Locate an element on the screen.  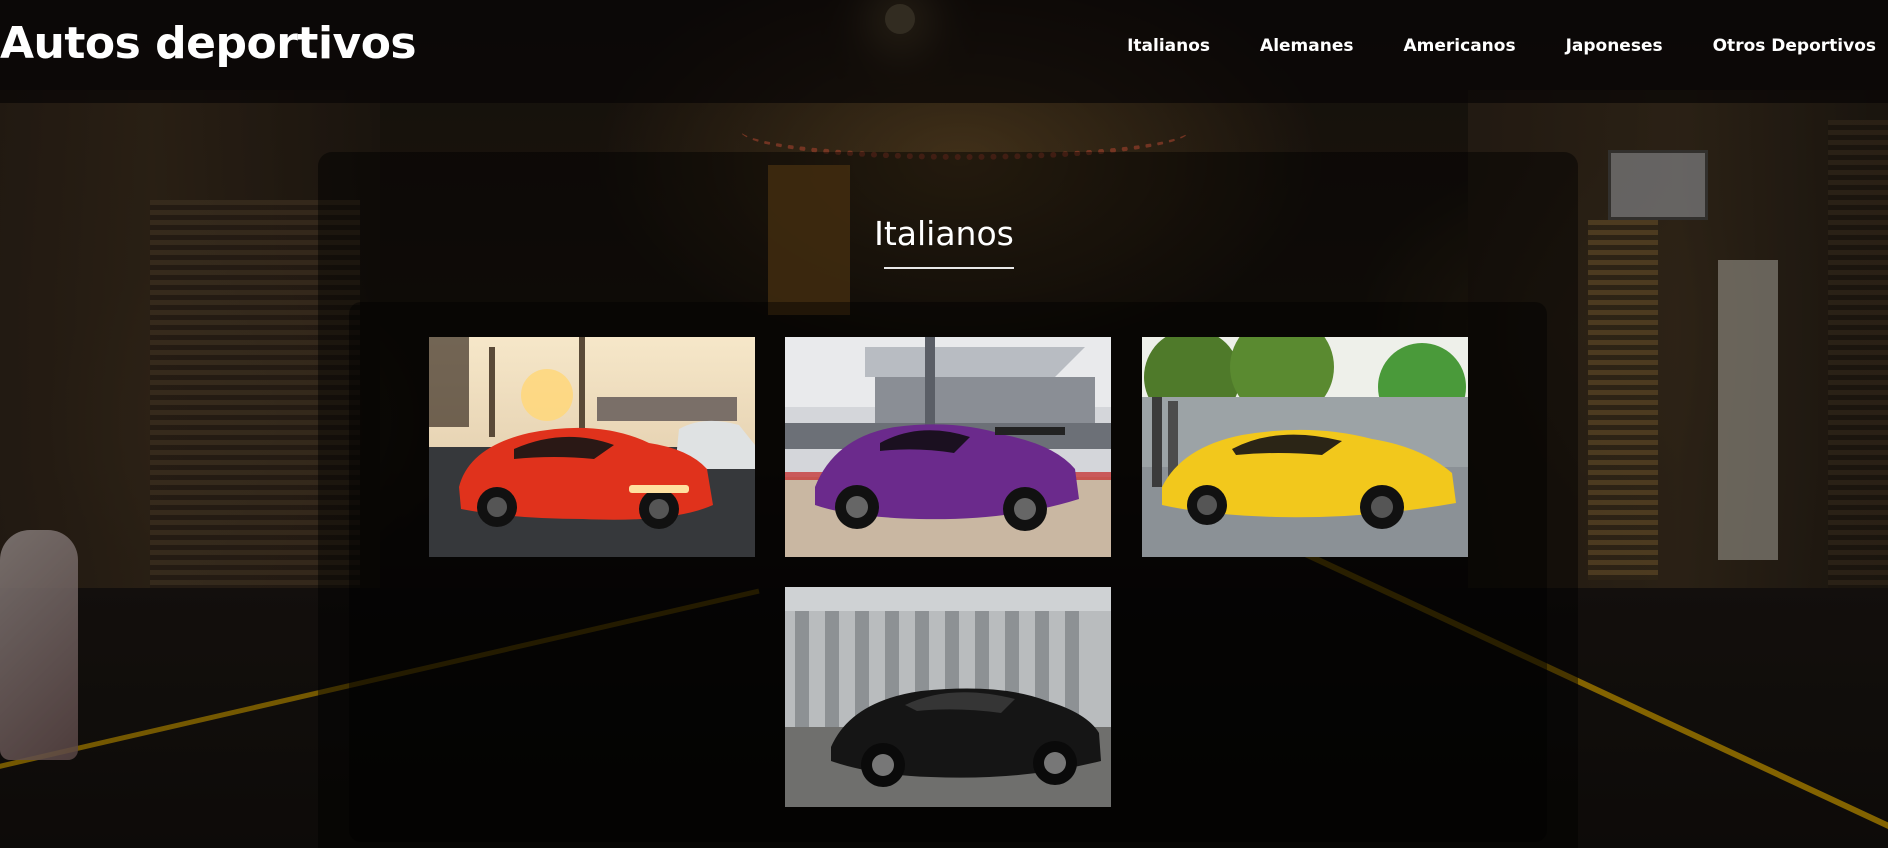
car-image-black is located at coordinates (948, 697).